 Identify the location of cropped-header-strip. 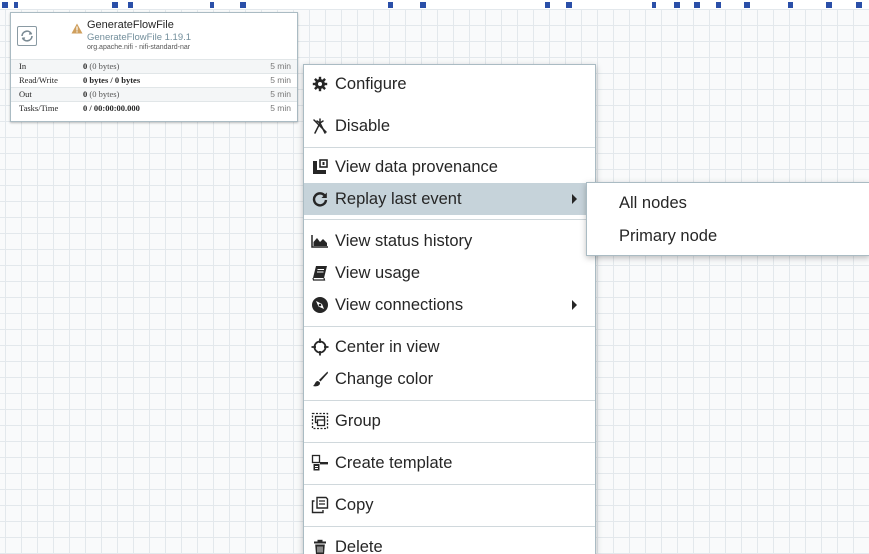
(434, 4).